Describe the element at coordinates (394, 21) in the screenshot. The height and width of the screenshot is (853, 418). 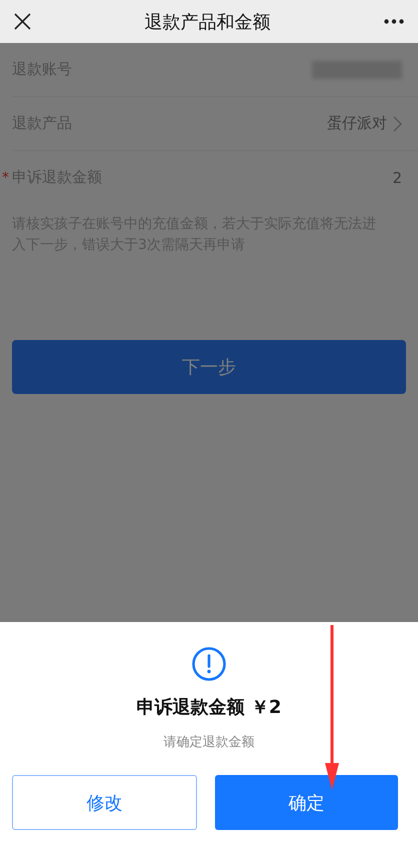
I see `more-icon` at that location.